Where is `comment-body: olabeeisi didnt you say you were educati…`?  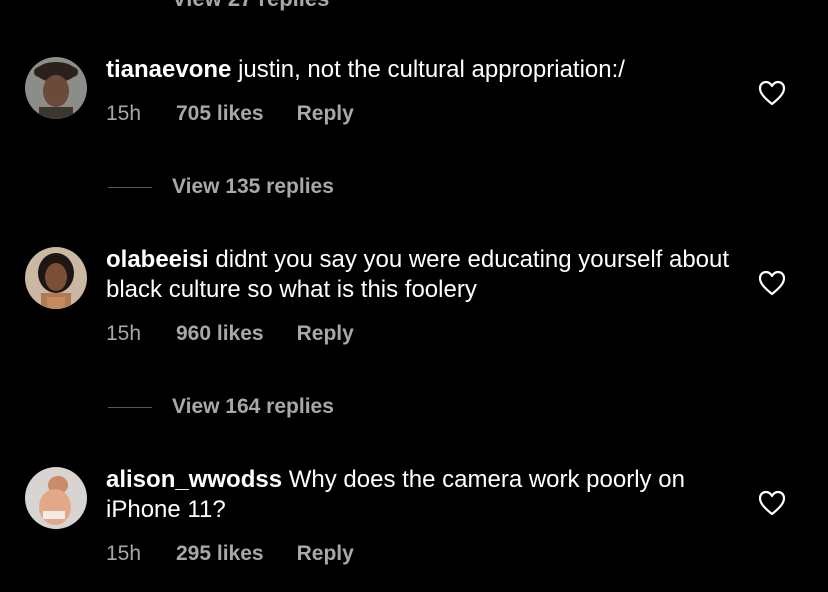 comment-body: olabeeisi didnt you say you were educati… is located at coordinates (421, 275).